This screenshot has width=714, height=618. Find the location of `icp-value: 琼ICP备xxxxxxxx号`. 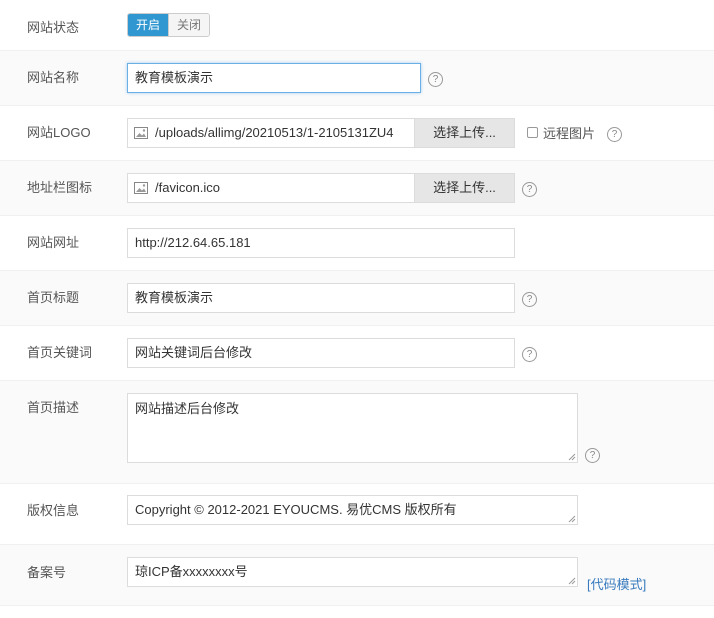

icp-value: 琼ICP备xxxxxxxx号 is located at coordinates (191, 571).